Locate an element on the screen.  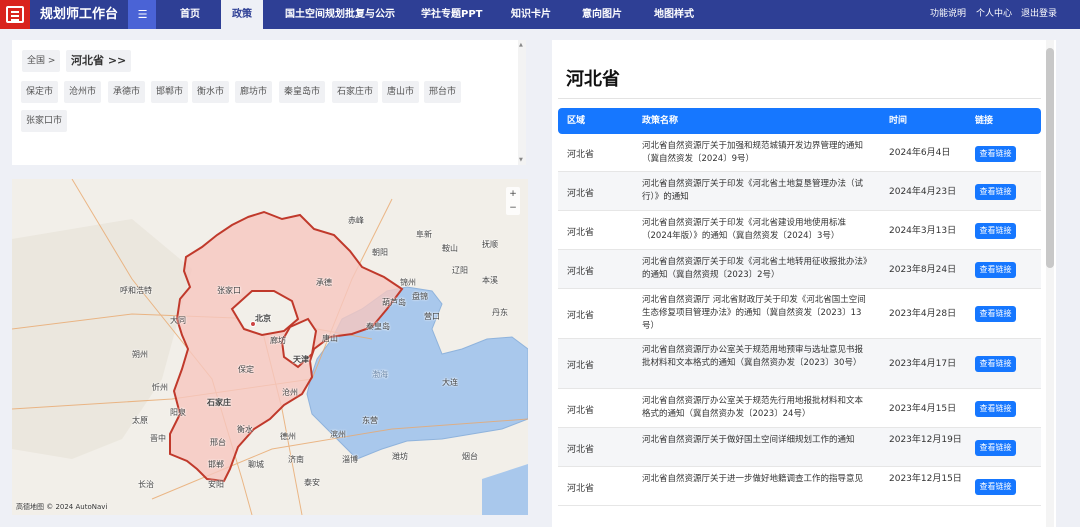
city-chip: 石家庄市 is located at coordinates (355, 92).